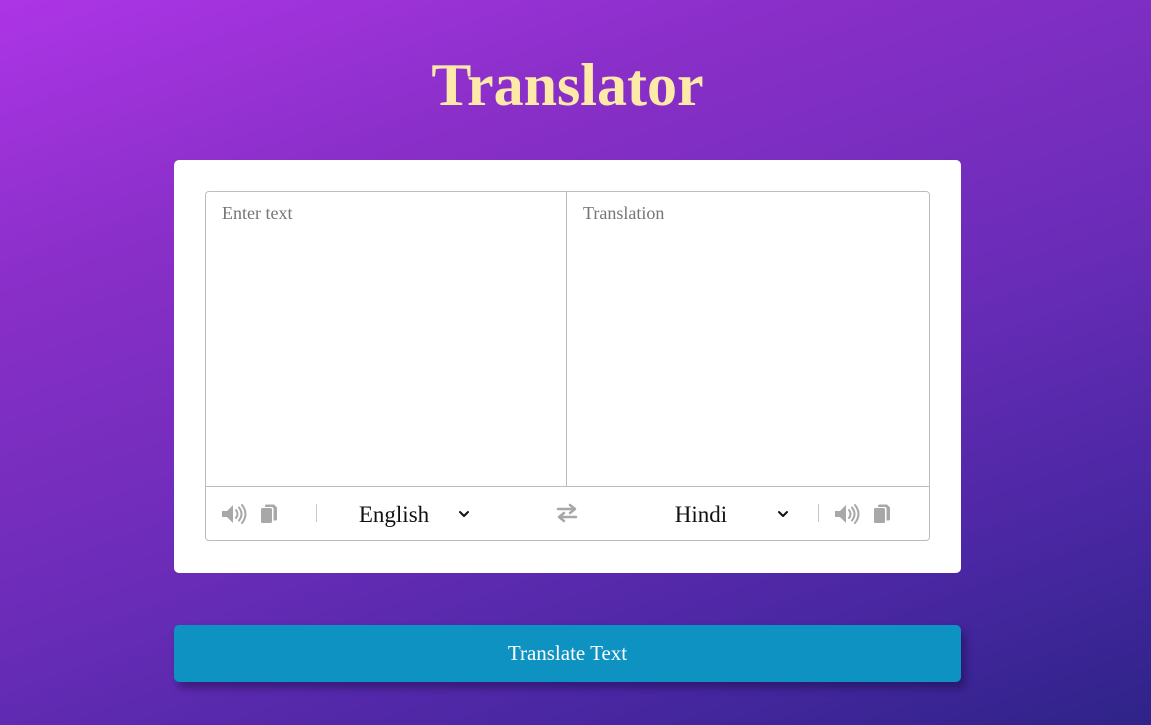  I want to click on exchange-icon, so click(567, 513).